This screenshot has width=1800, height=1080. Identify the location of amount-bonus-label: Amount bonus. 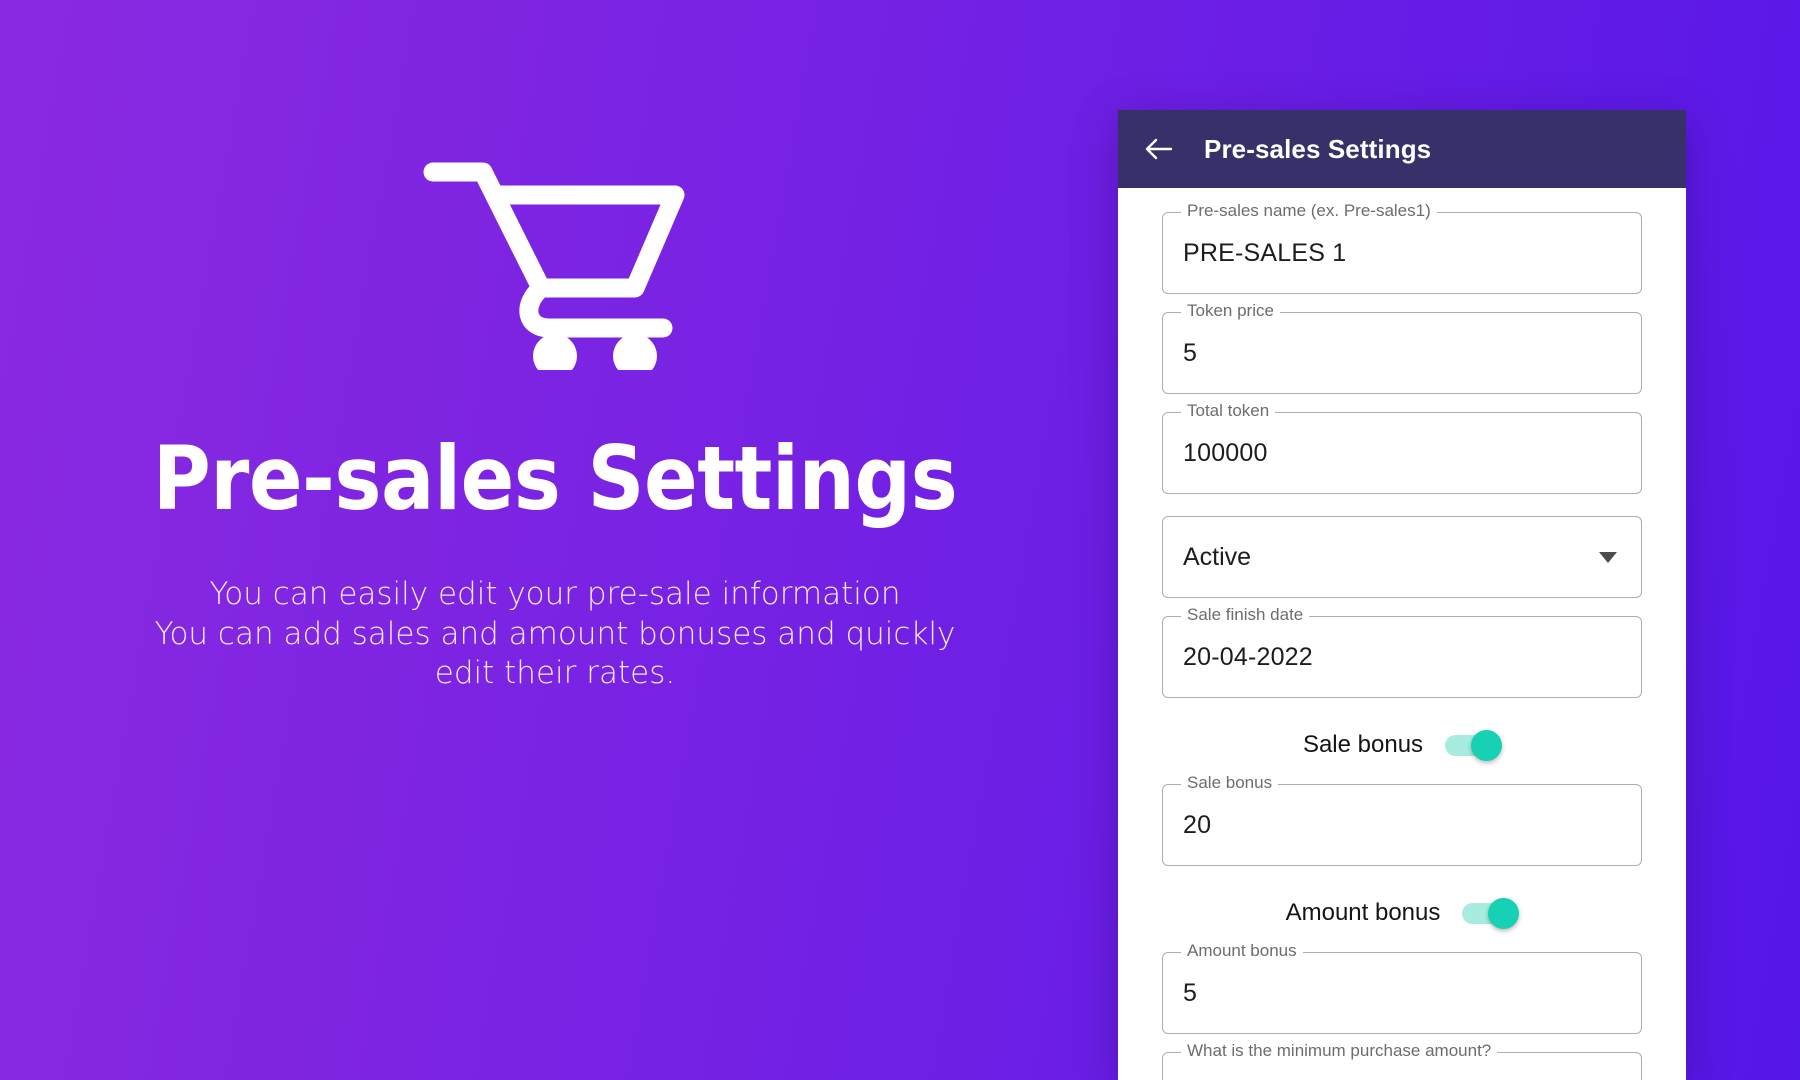
(1242, 950).